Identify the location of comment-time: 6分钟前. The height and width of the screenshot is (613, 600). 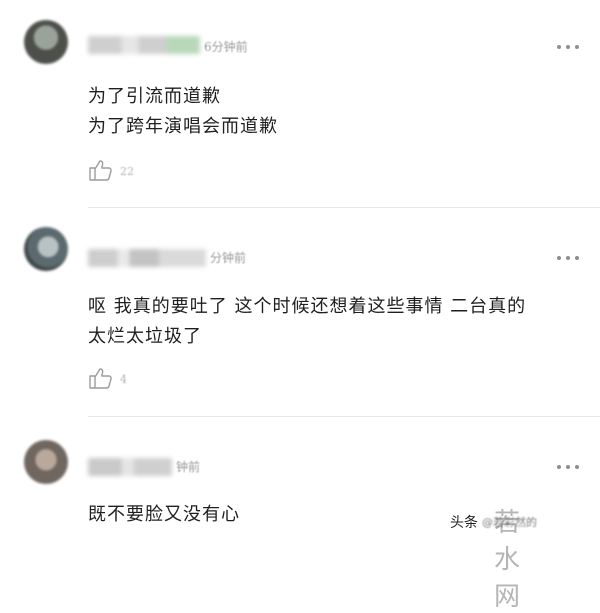
(226, 47).